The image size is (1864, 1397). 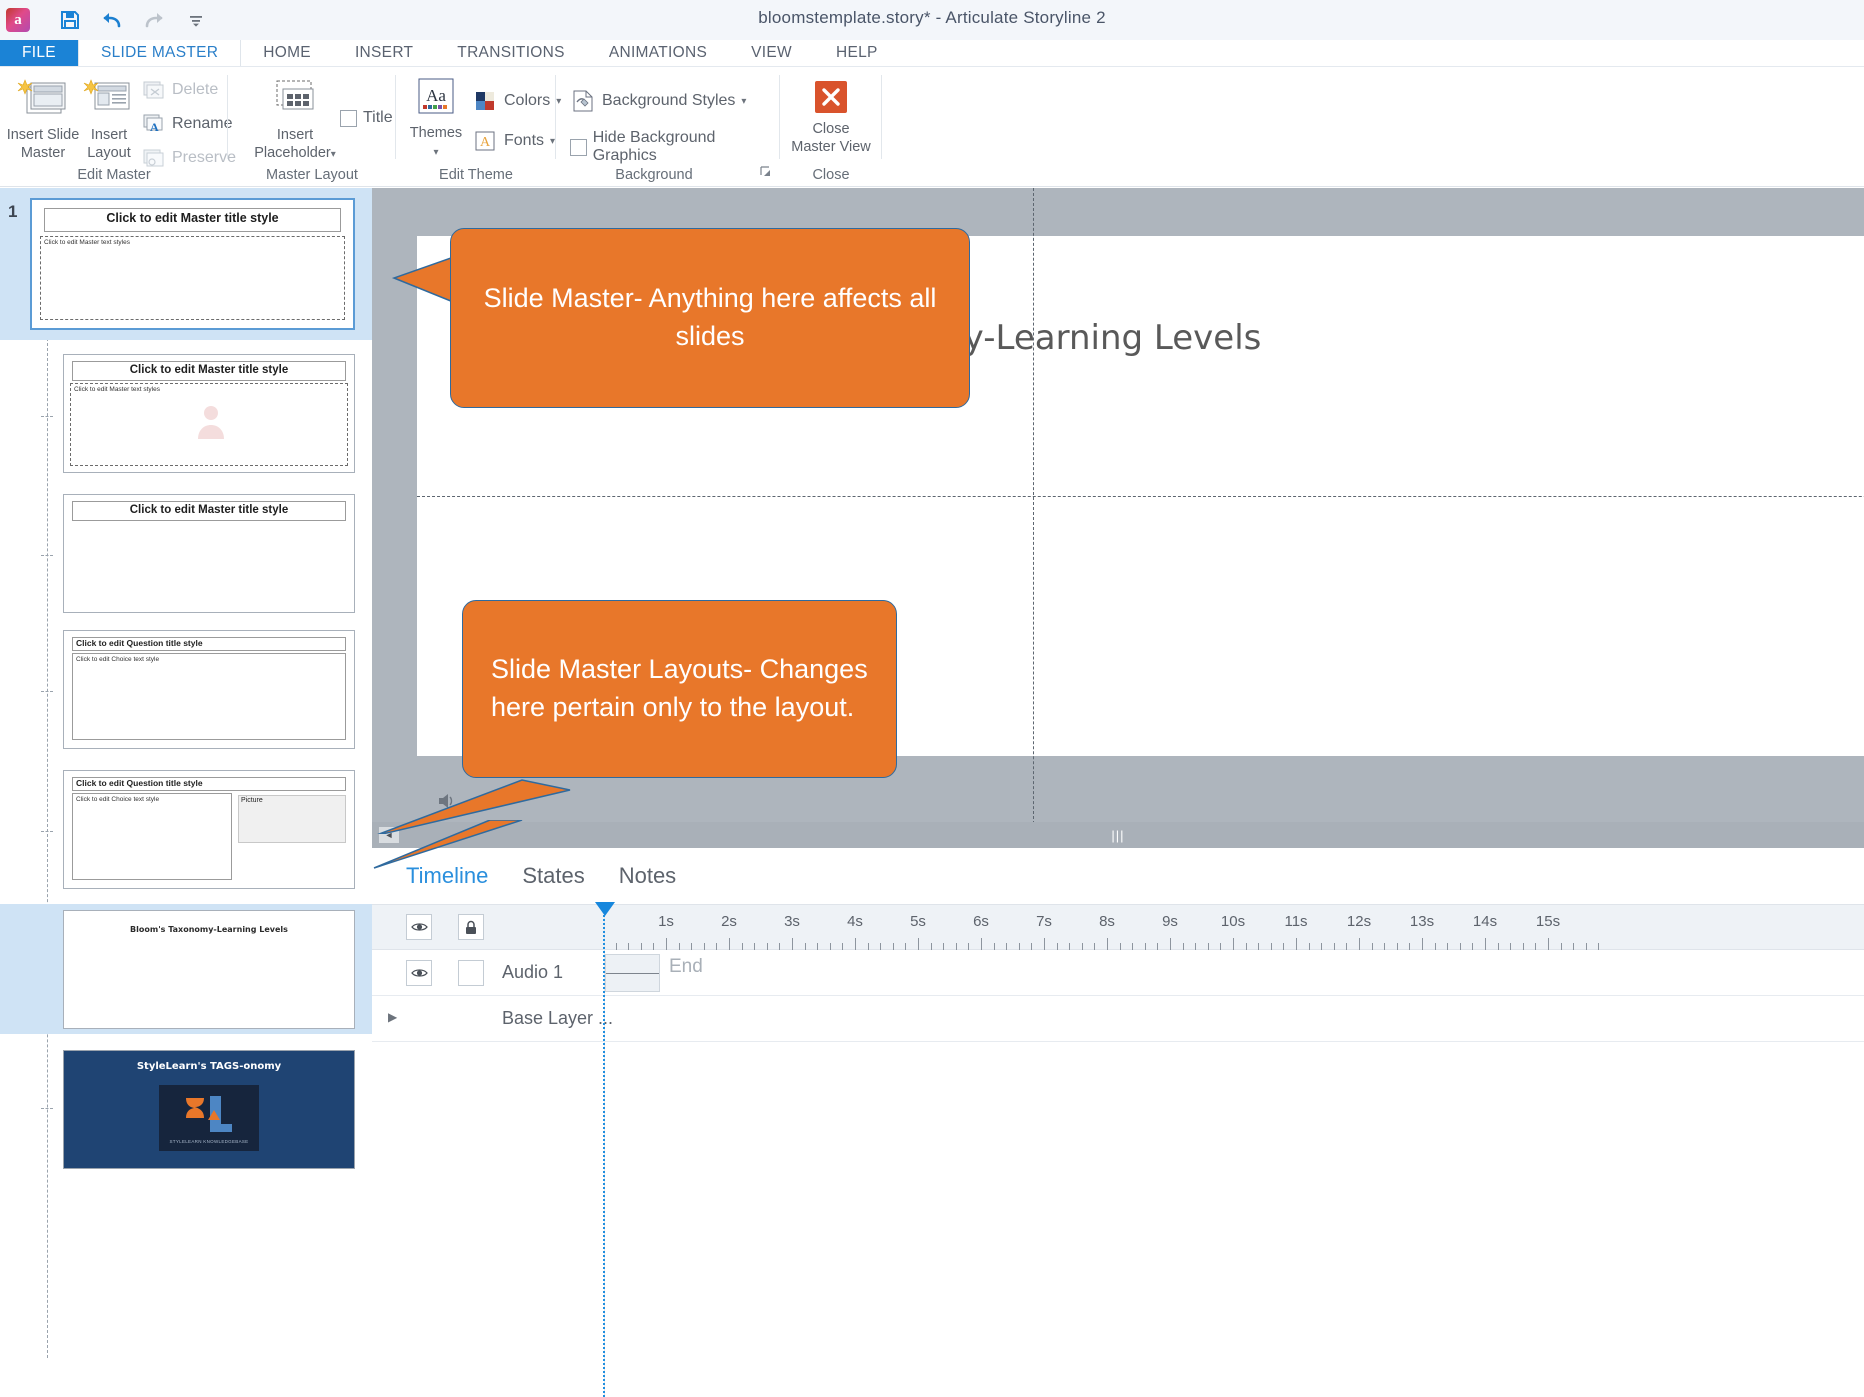 What do you see at coordinates (654, 175) in the screenshot?
I see `ribbon-group-label-background: Background` at bounding box center [654, 175].